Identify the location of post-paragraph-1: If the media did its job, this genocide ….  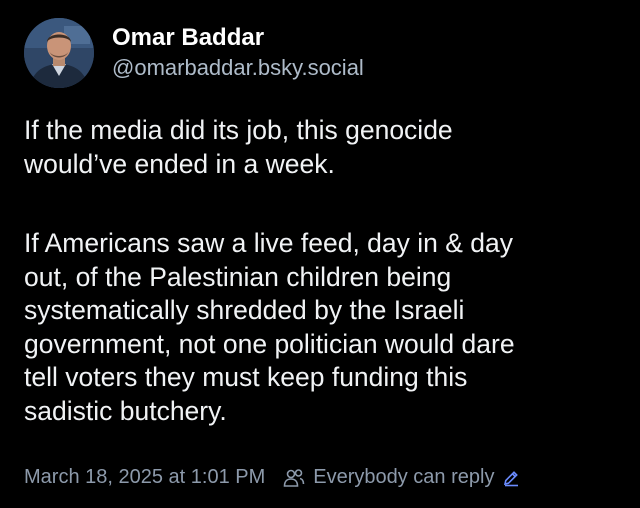
(324, 147).